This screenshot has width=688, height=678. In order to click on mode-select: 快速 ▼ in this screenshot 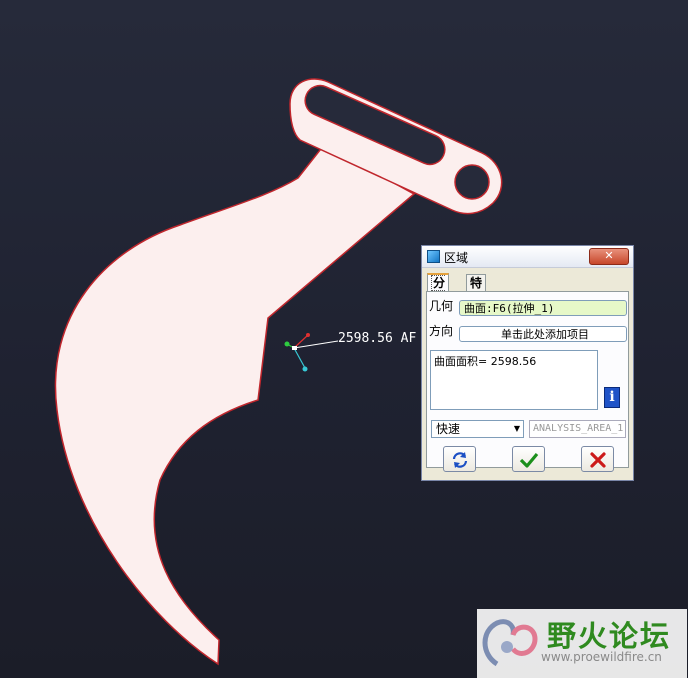, I will do `click(477, 429)`.